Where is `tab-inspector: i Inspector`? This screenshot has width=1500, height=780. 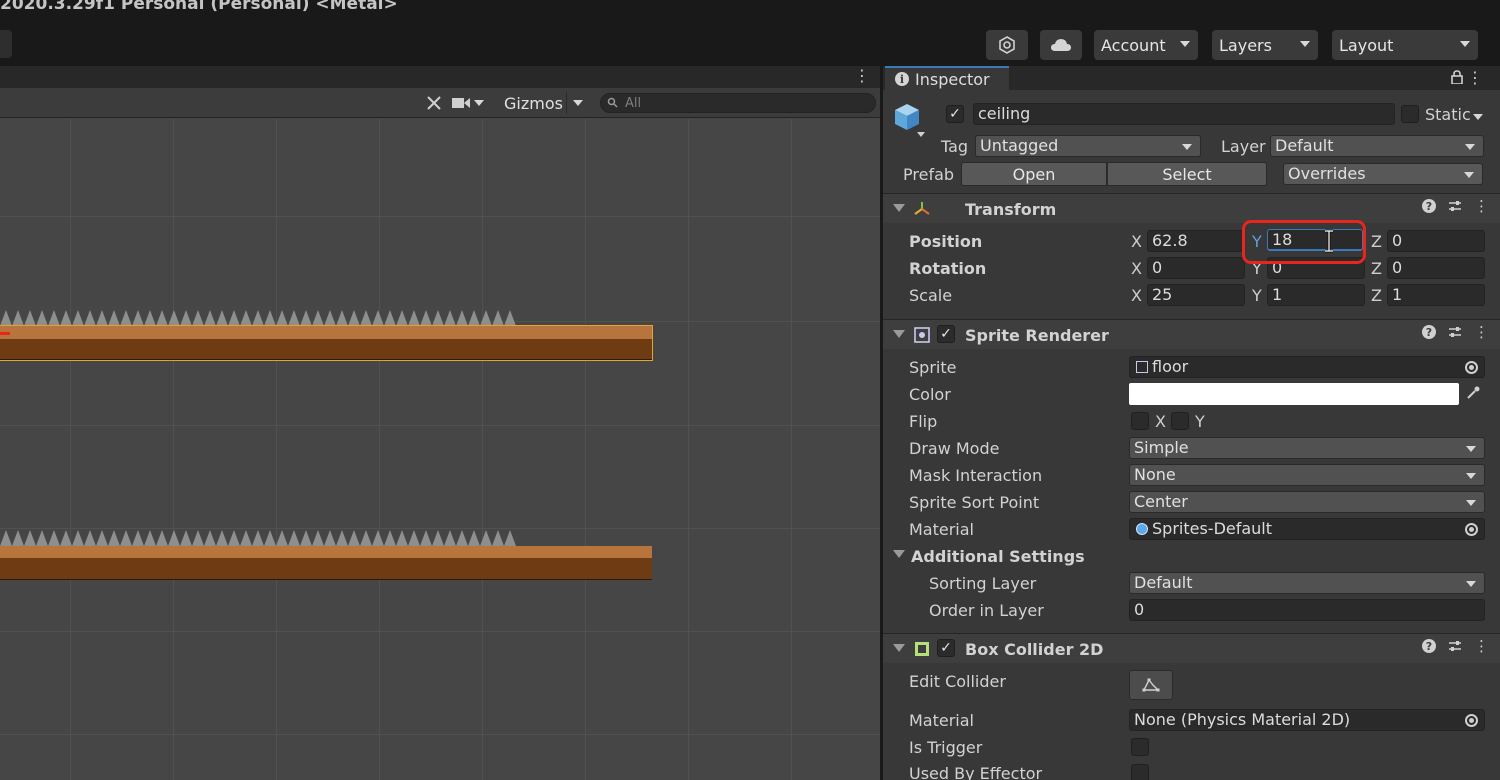
tab-inspector: i Inspector is located at coordinates (947, 78).